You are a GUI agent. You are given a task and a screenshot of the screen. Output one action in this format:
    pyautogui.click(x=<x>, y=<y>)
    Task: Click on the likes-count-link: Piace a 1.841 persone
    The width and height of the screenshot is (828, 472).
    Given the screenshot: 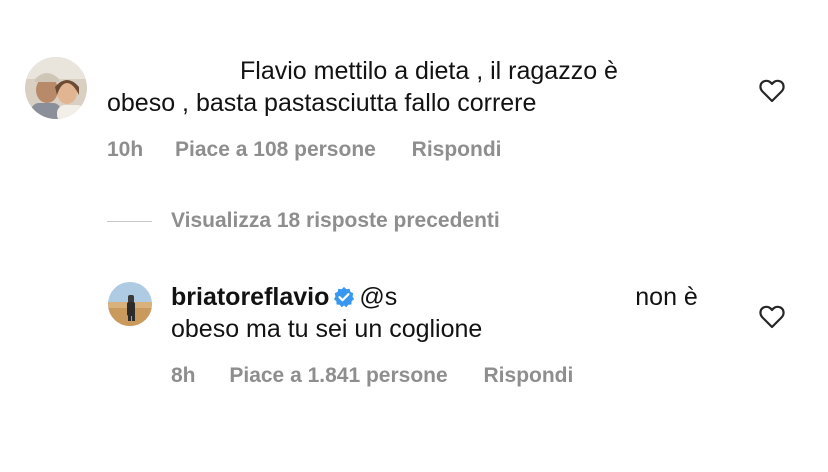 What is the action you would take?
    pyautogui.click(x=338, y=375)
    